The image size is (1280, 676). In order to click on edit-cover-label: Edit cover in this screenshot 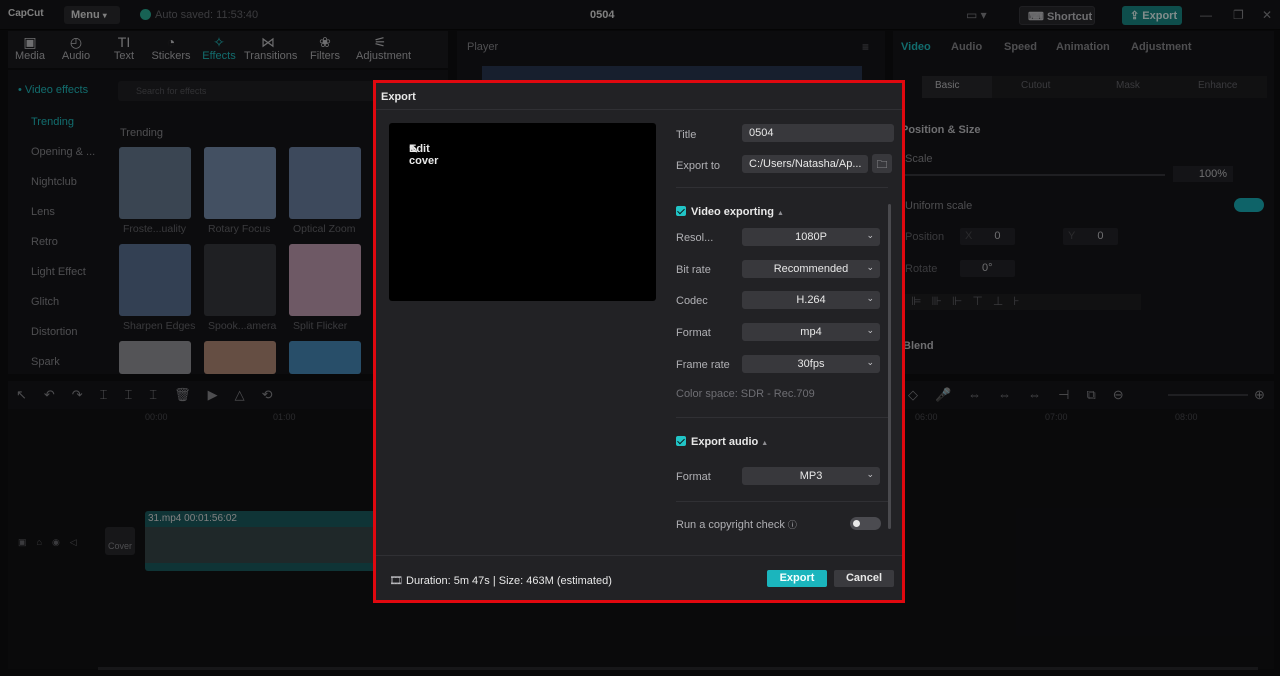, I will do `click(424, 155)`.